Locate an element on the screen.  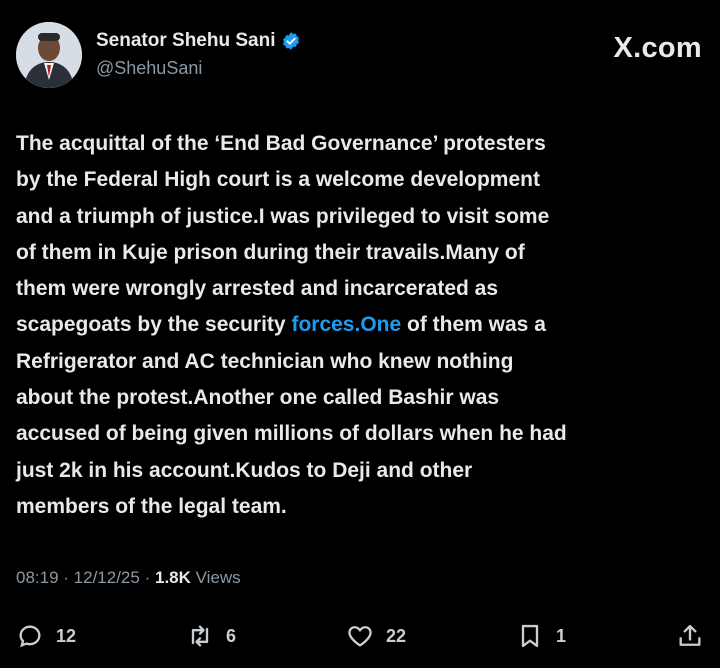
reply-icon is located at coordinates (30, 636).